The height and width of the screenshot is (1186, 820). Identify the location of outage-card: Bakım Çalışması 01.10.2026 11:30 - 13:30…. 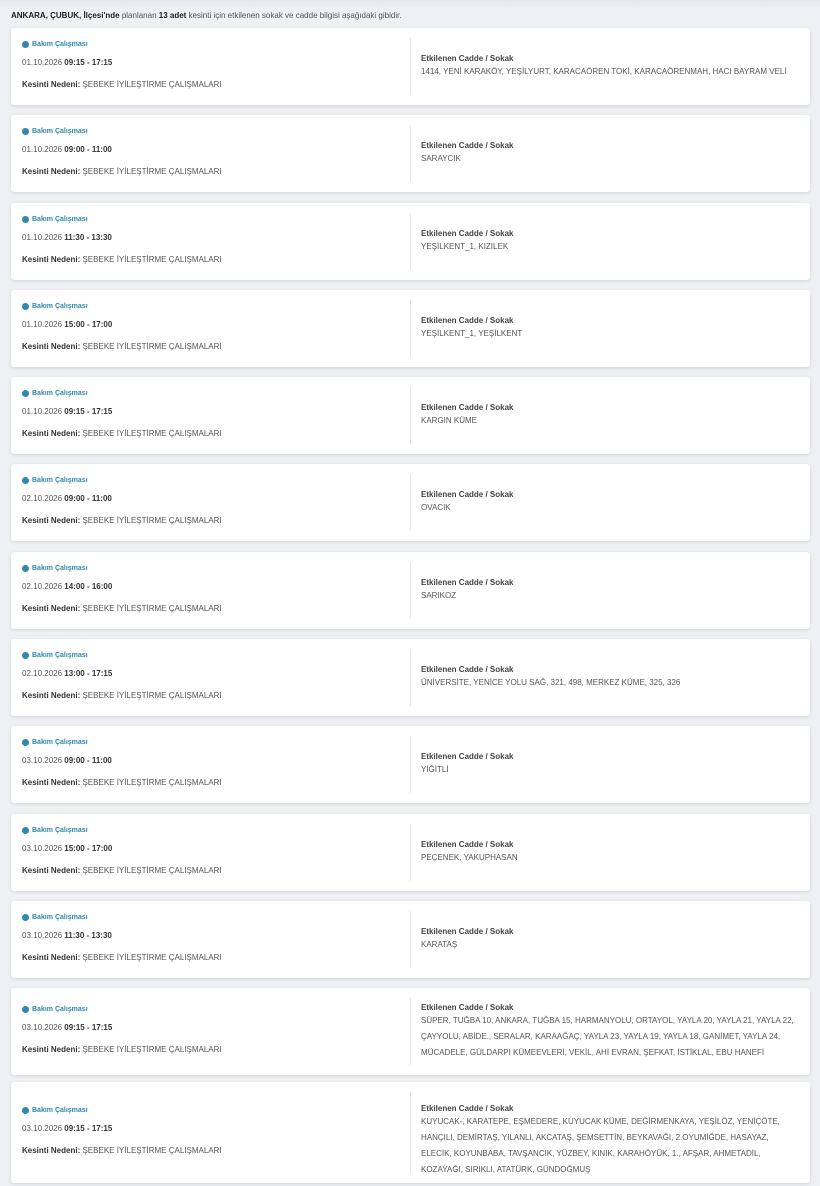
(410, 241).